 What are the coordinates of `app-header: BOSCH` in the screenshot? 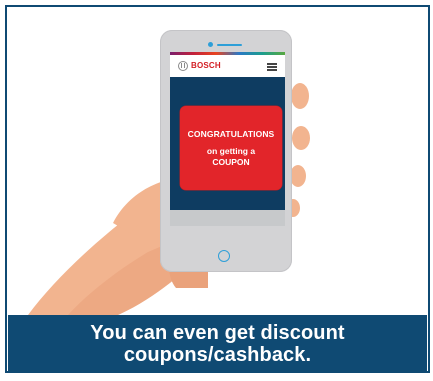 It's located at (227, 66).